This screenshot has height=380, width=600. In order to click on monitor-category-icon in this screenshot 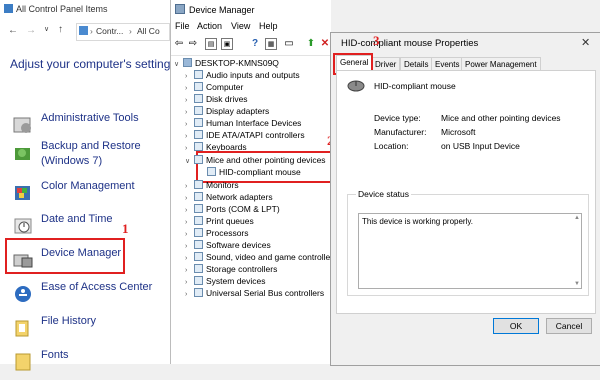, I will do `click(198, 184)`.